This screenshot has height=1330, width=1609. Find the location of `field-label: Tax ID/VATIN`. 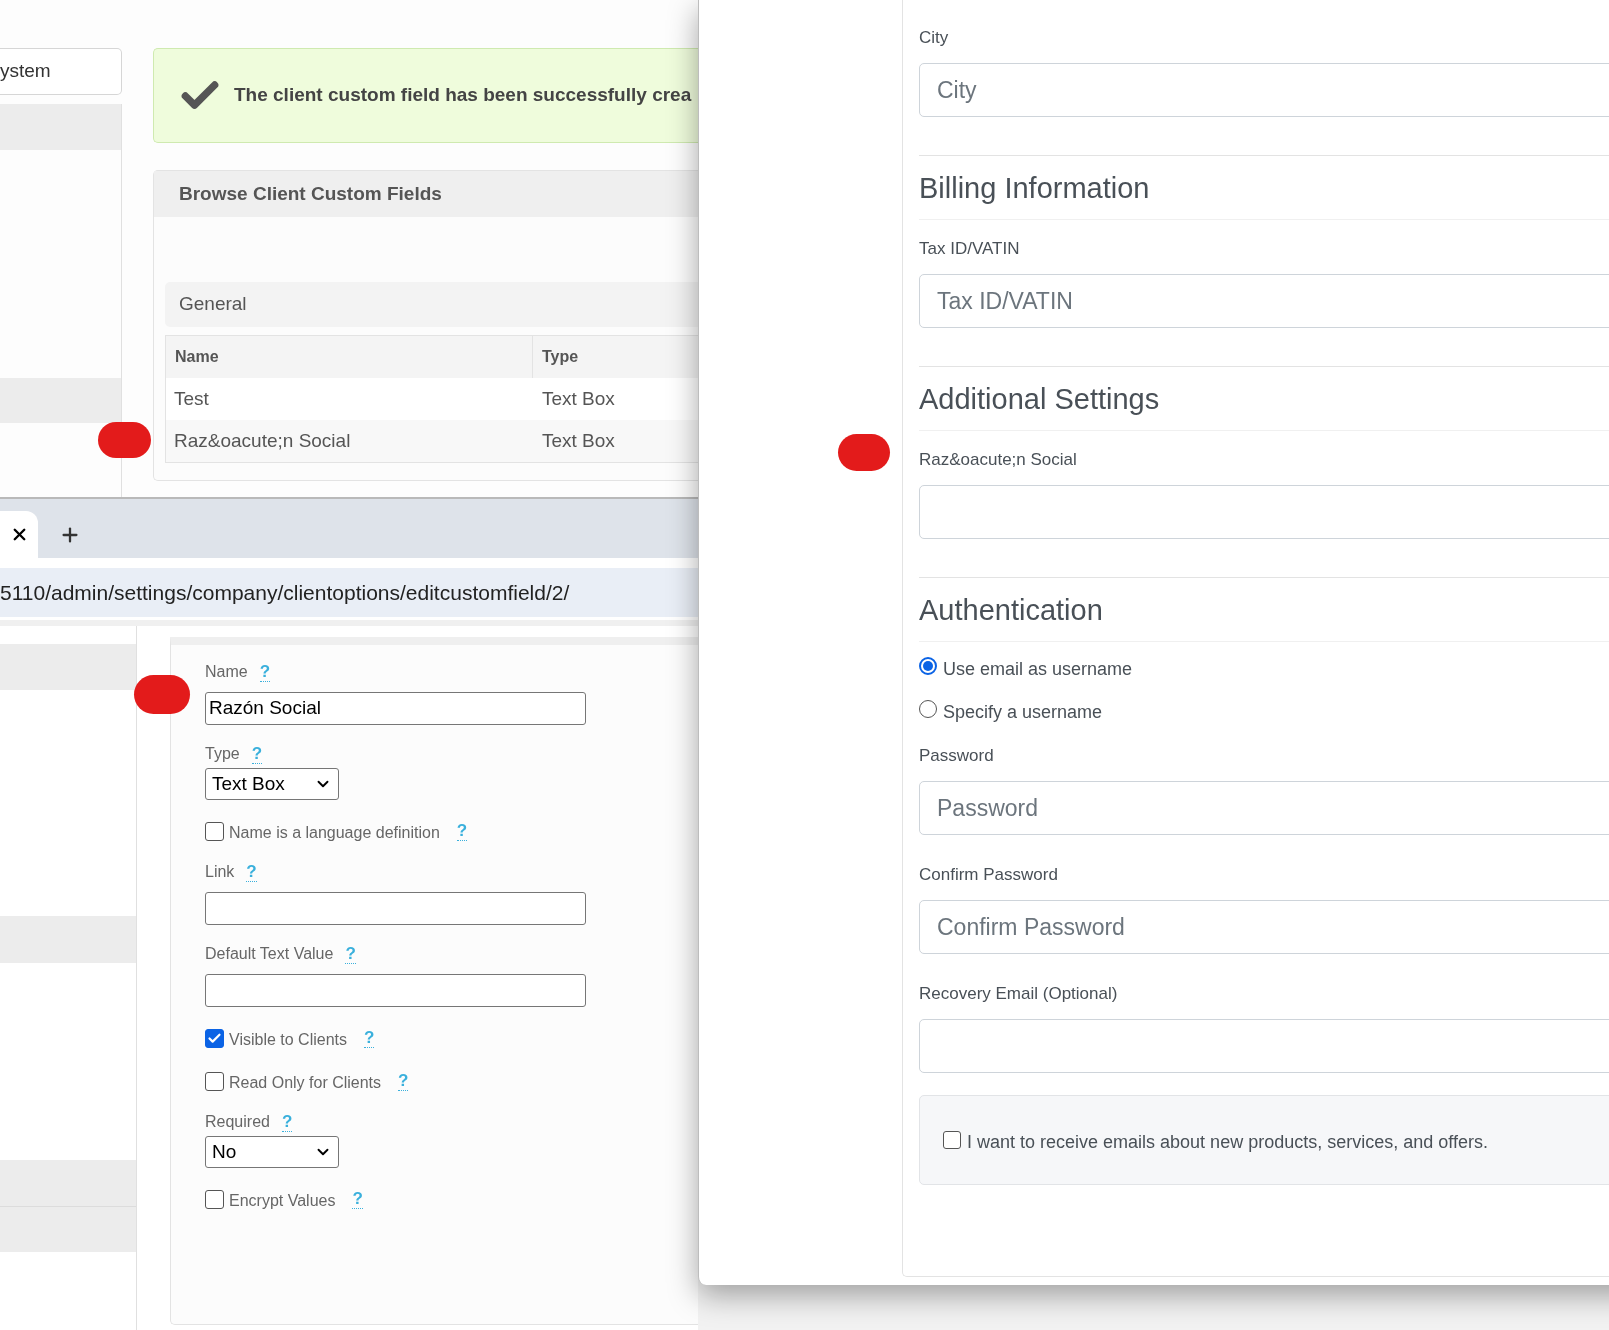

field-label: Tax ID/VATIN is located at coordinates (970, 249).